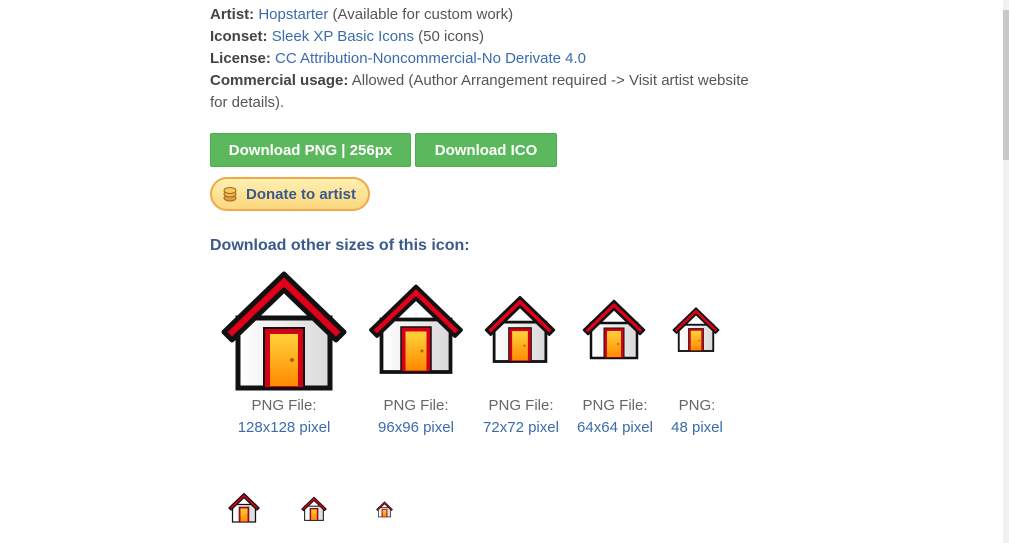  What do you see at coordinates (284, 428) in the screenshot?
I see `size-link-128: 128x128 pixel` at bounding box center [284, 428].